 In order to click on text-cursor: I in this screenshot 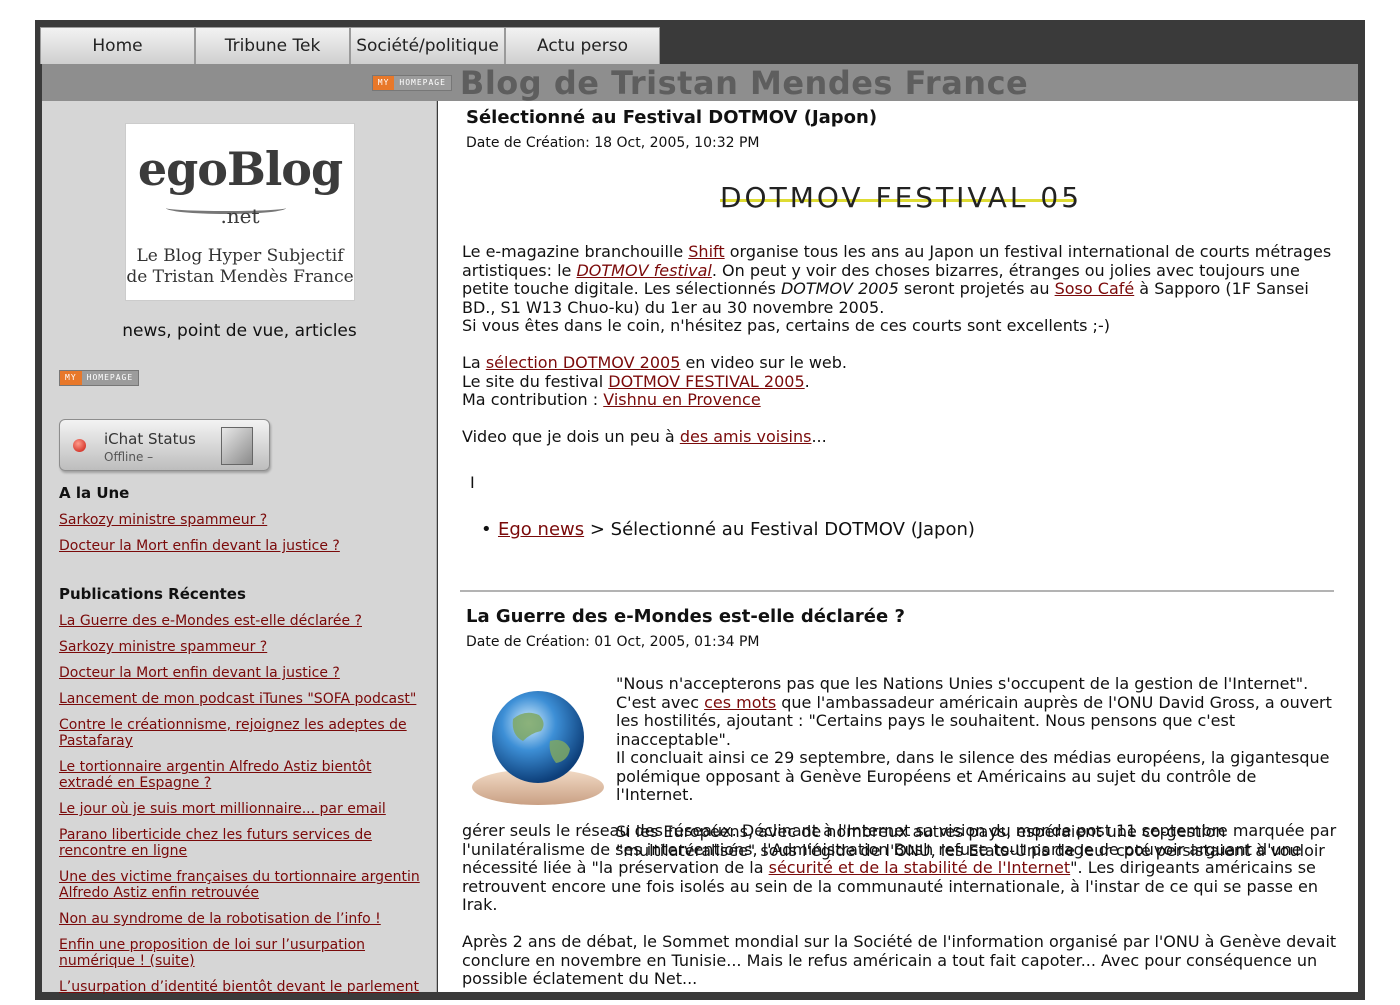, I will do `click(472, 482)`.